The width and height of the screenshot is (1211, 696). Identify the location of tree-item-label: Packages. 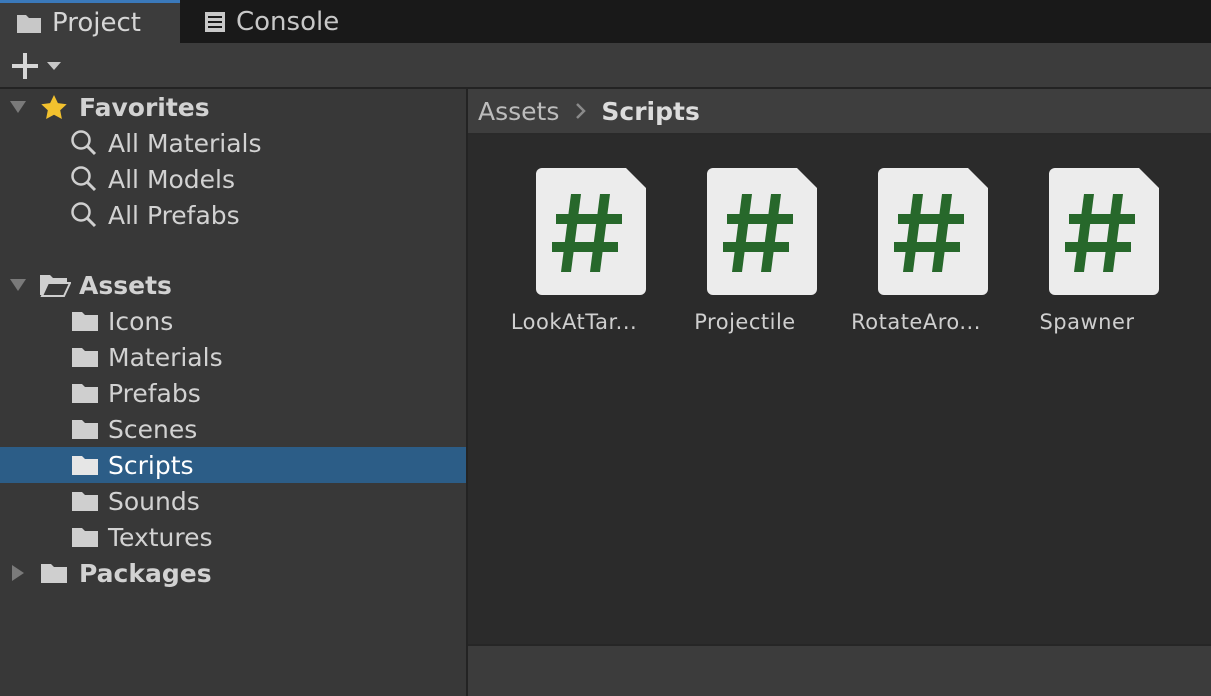
(145, 573).